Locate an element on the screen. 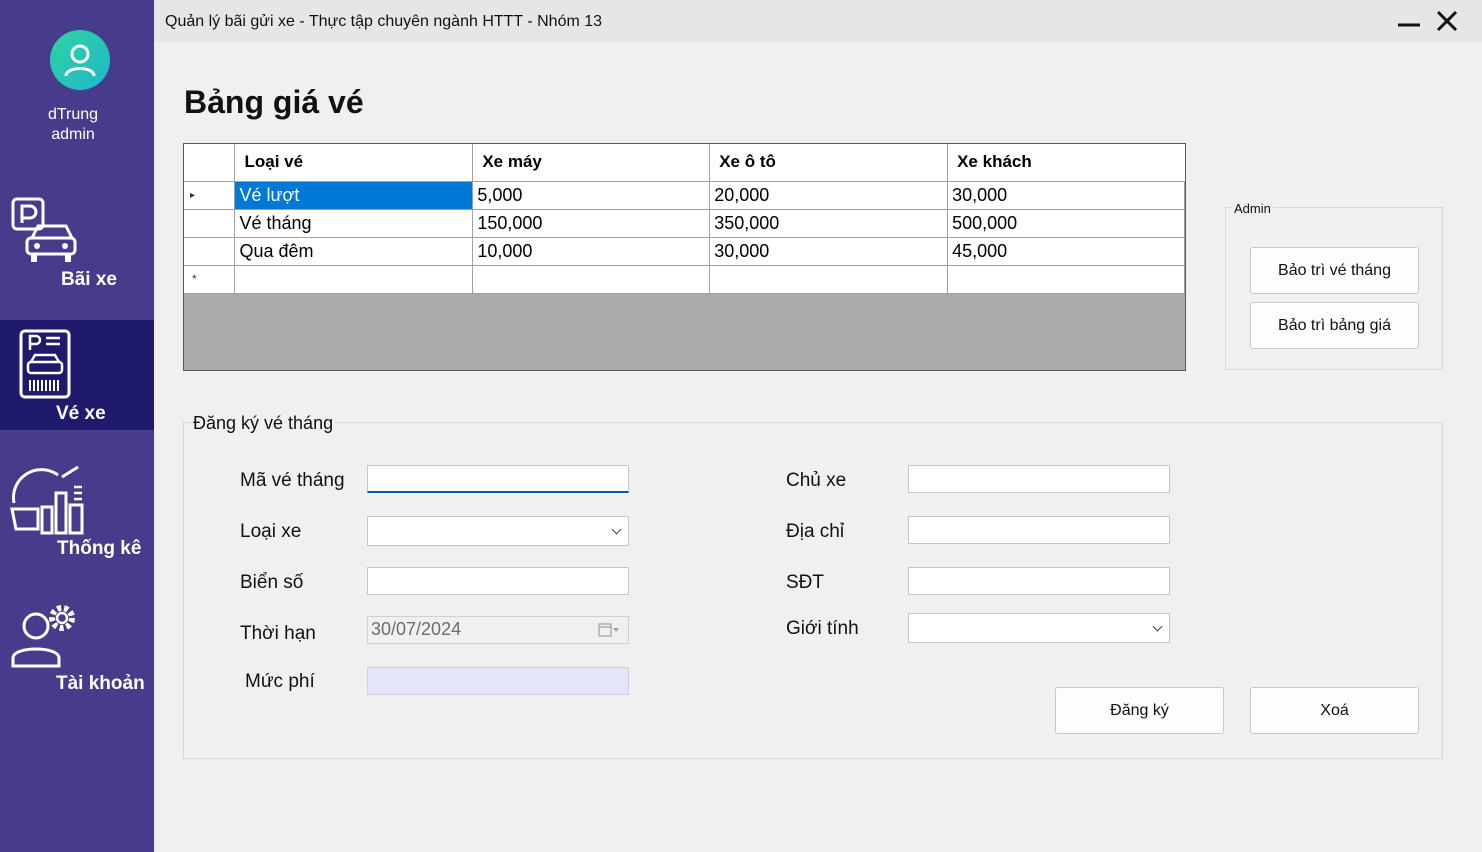 The width and height of the screenshot is (1482, 852). minimize-icon is located at coordinates (1409, 25).